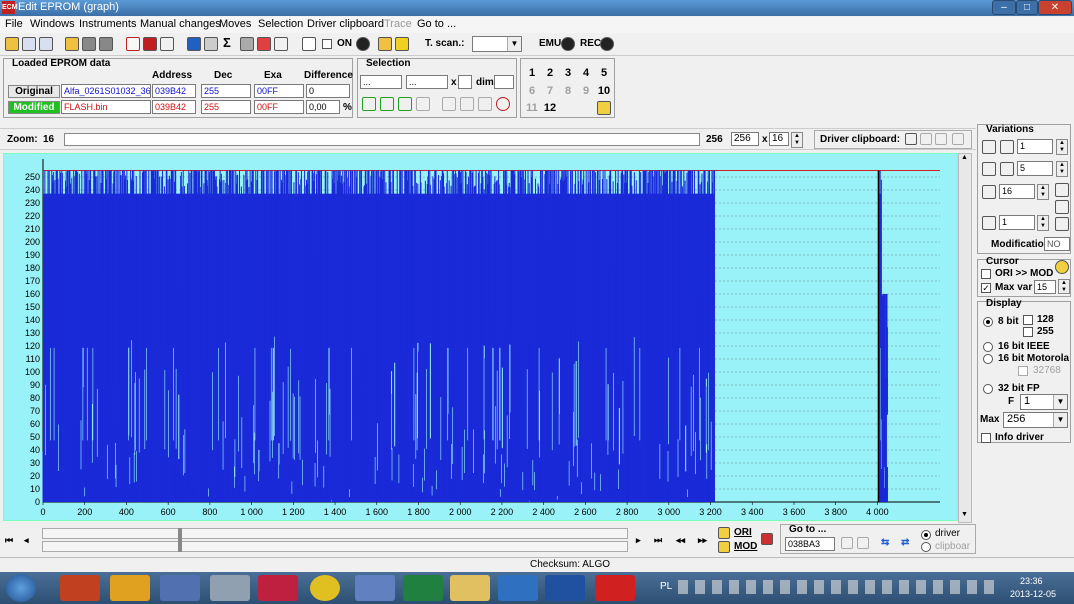 This screenshot has width=1074, height=604. I want to click on back-icon: ◂◂, so click(680, 540).